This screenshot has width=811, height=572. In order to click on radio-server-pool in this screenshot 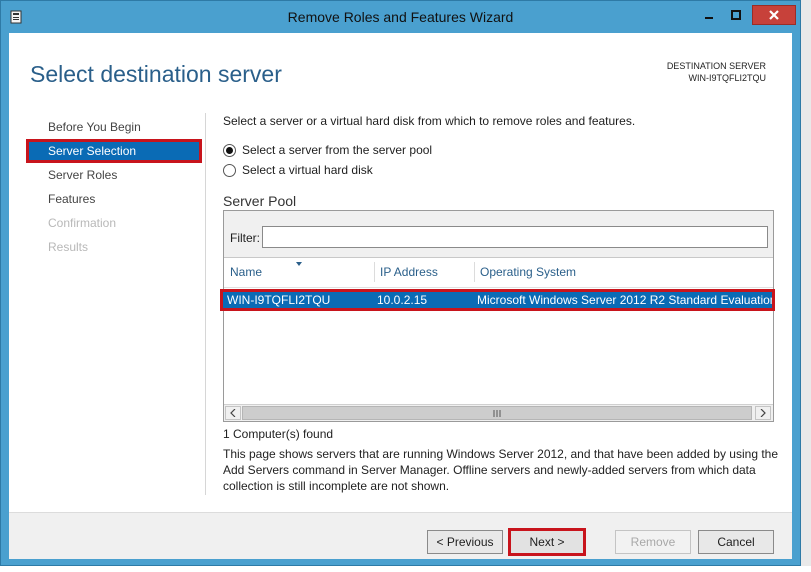, I will do `click(229, 150)`.